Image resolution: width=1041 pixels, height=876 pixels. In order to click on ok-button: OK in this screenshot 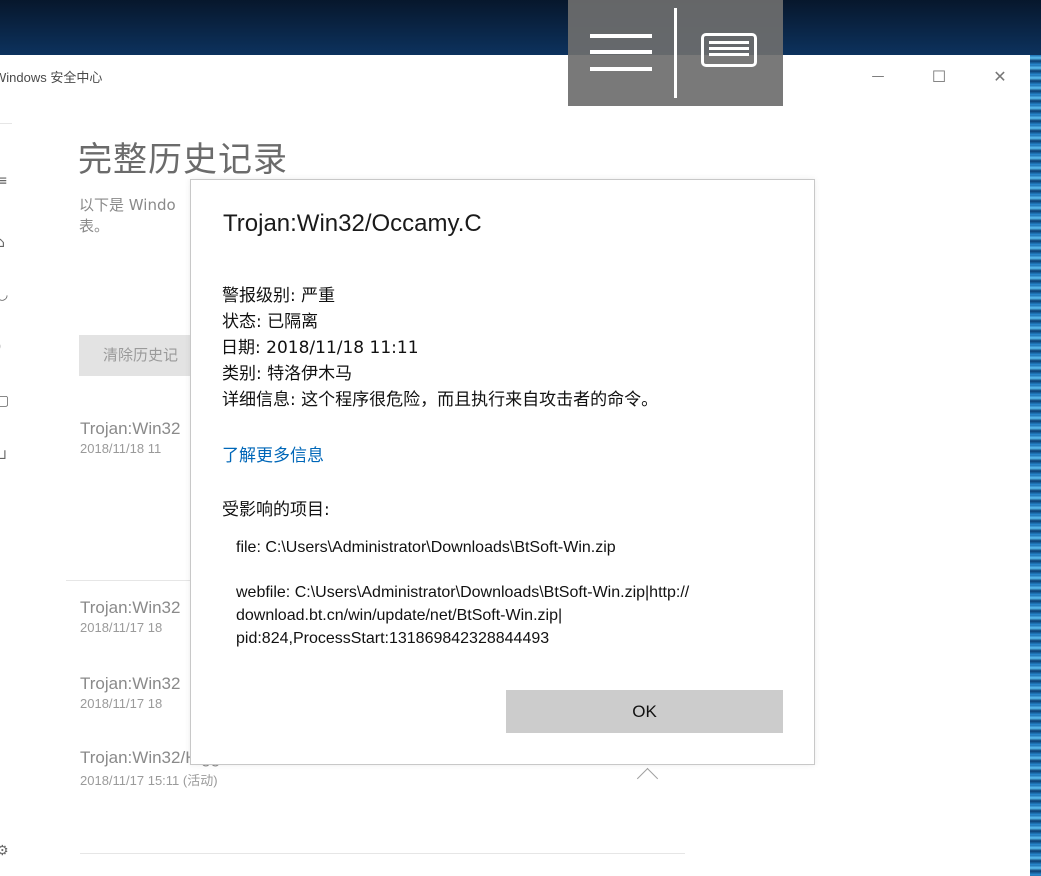, I will do `click(644, 711)`.